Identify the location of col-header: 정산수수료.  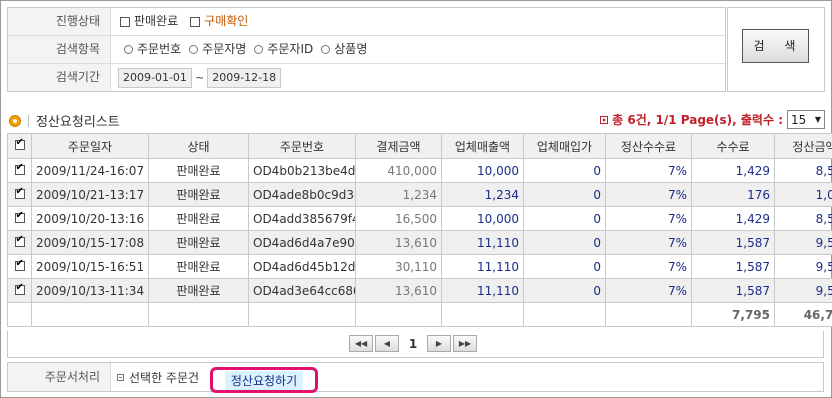
(648, 146).